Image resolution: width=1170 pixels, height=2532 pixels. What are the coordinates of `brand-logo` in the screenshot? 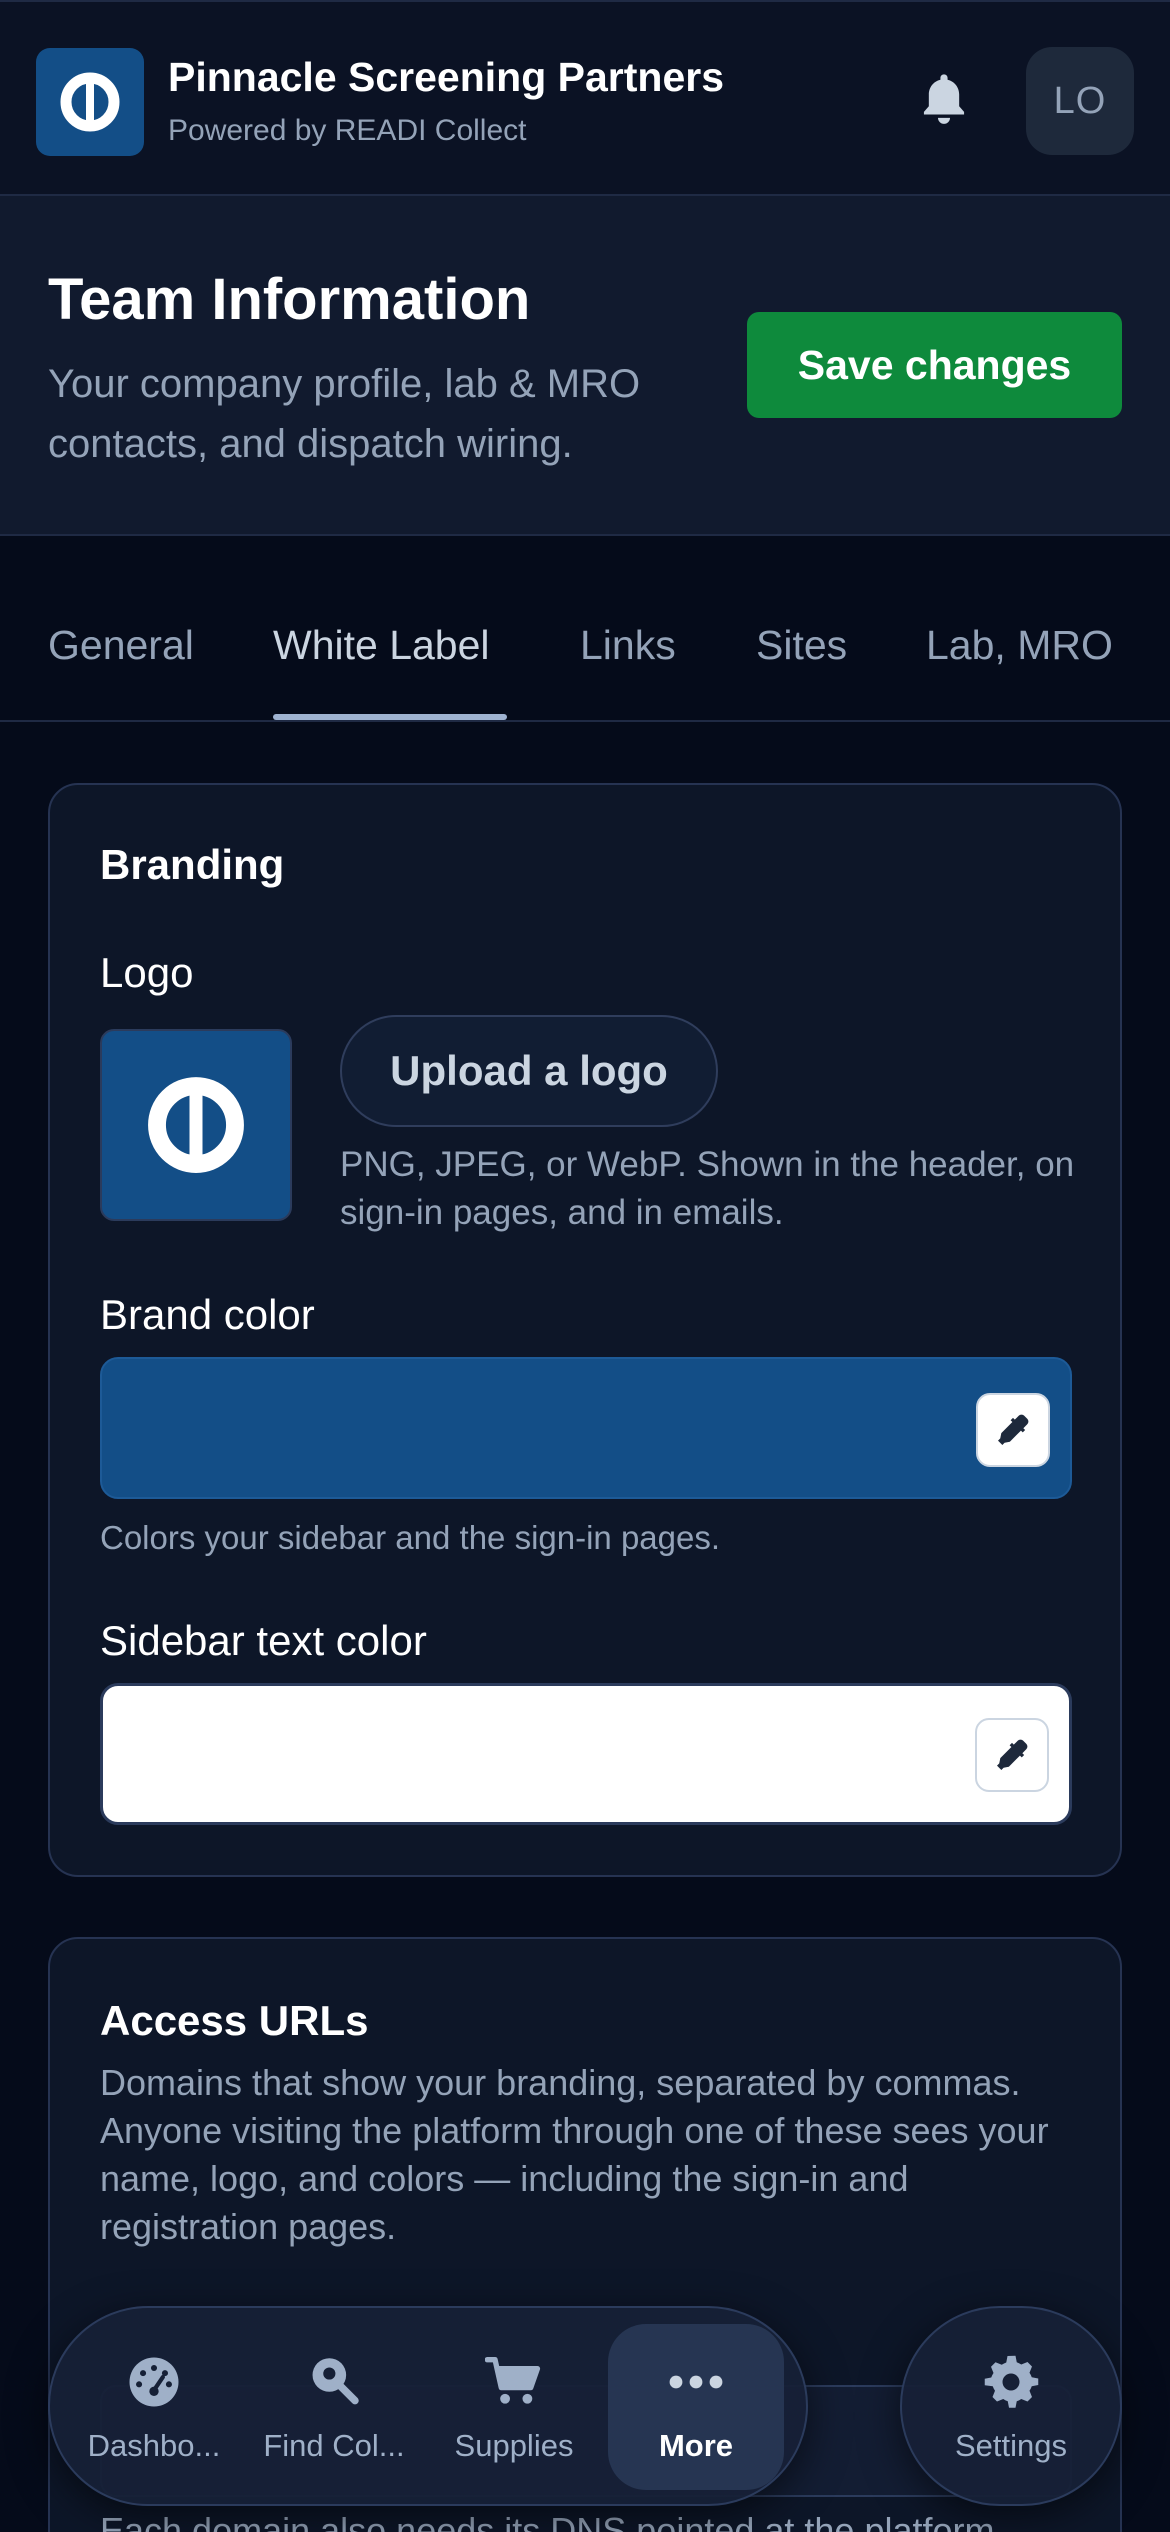 It's located at (90, 102).